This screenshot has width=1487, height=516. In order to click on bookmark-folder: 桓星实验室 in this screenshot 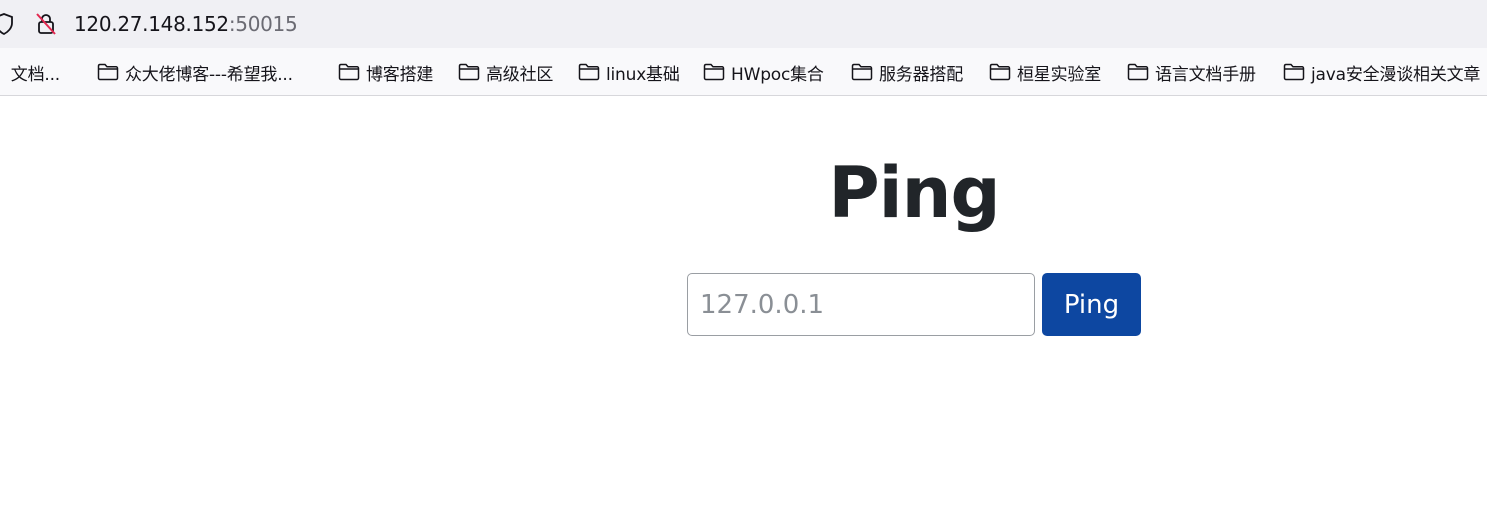, I will do `click(1045, 71)`.